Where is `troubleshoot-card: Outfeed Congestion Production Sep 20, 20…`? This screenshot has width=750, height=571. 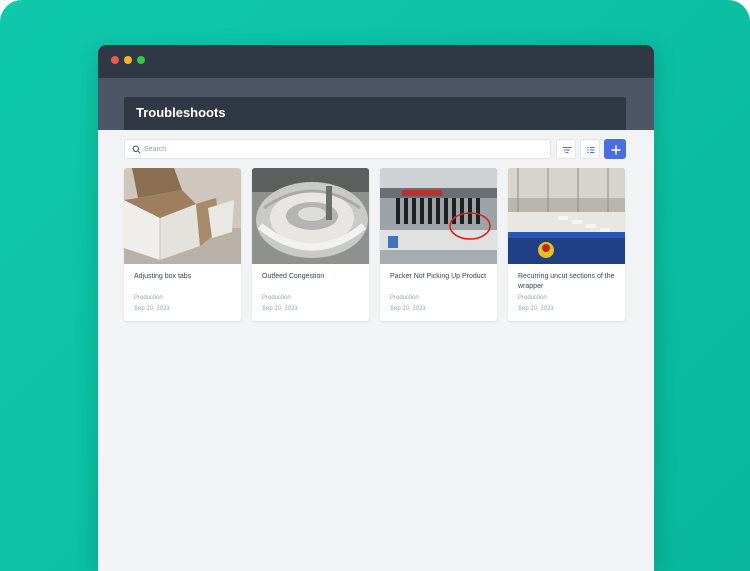 troubleshoot-card: Outfeed Congestion Production Sep 20, 20… is located at coordinates (310, 244).